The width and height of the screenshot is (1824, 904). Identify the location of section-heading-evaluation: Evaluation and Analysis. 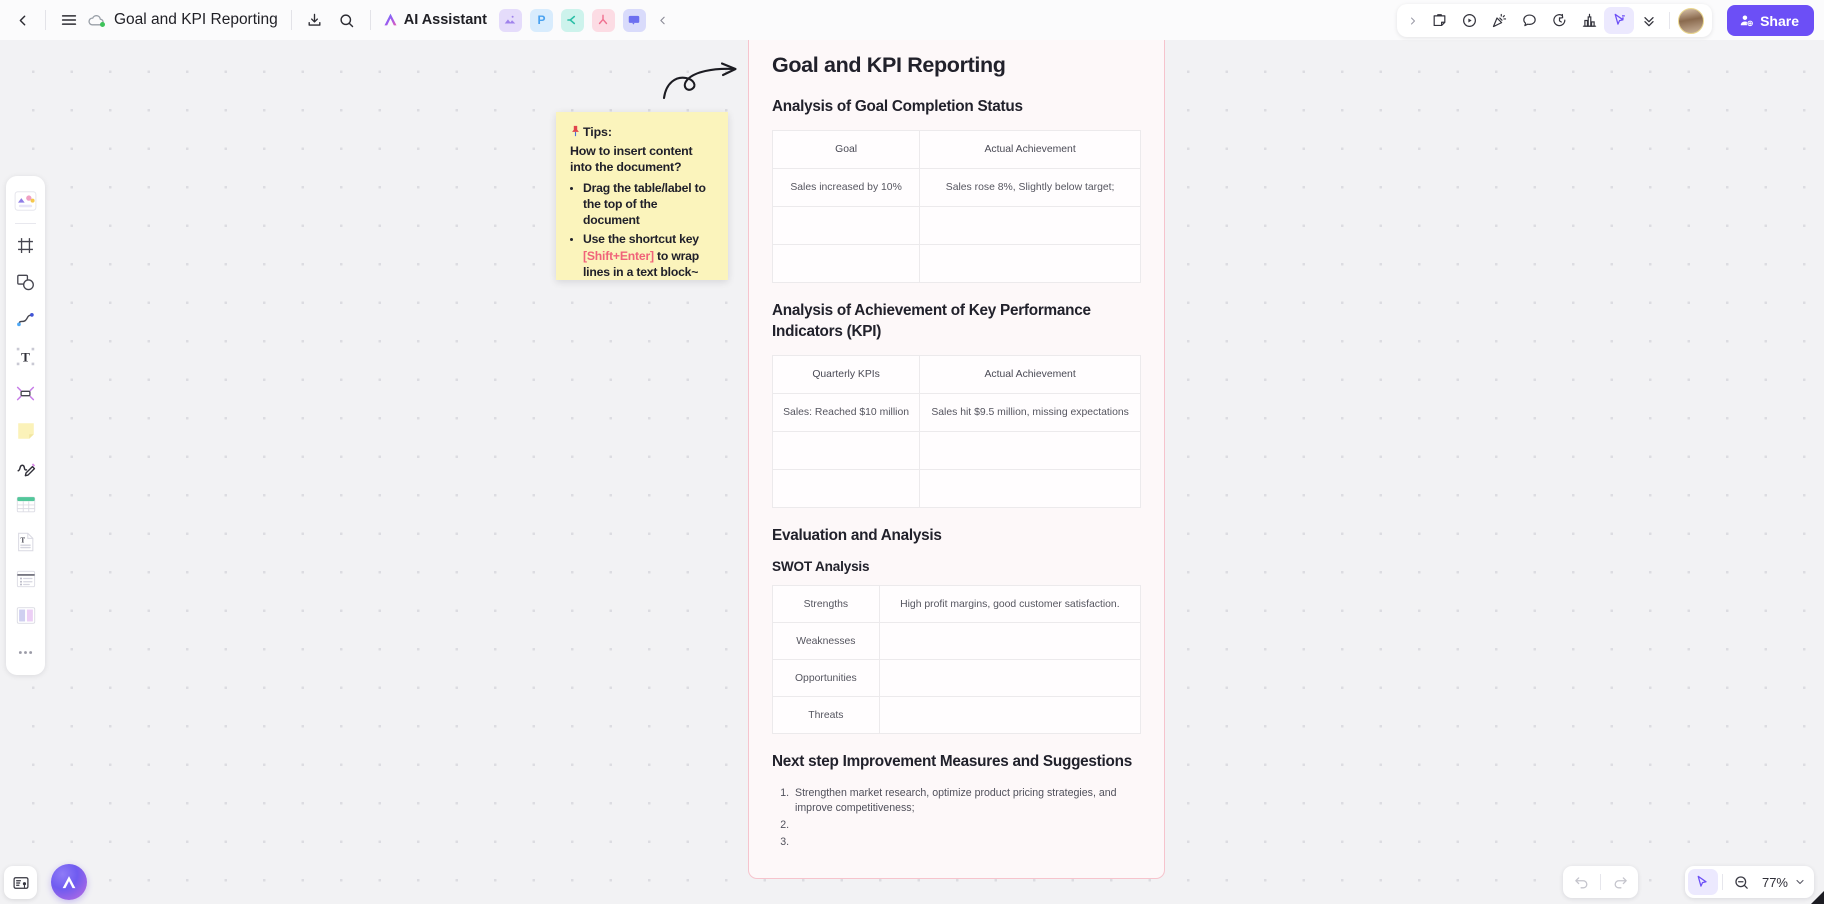
(857, 536).